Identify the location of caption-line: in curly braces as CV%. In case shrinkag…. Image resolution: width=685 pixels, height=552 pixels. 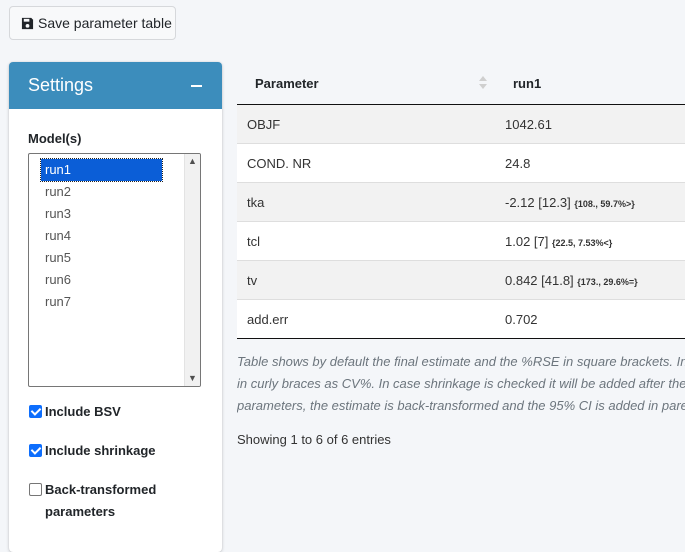
(461, 383).